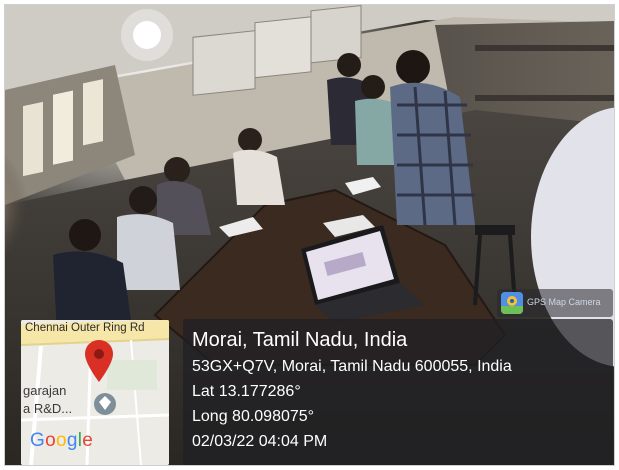  I want to click on datetime: 02/03/22 04:04 PM, so click(260, 441).